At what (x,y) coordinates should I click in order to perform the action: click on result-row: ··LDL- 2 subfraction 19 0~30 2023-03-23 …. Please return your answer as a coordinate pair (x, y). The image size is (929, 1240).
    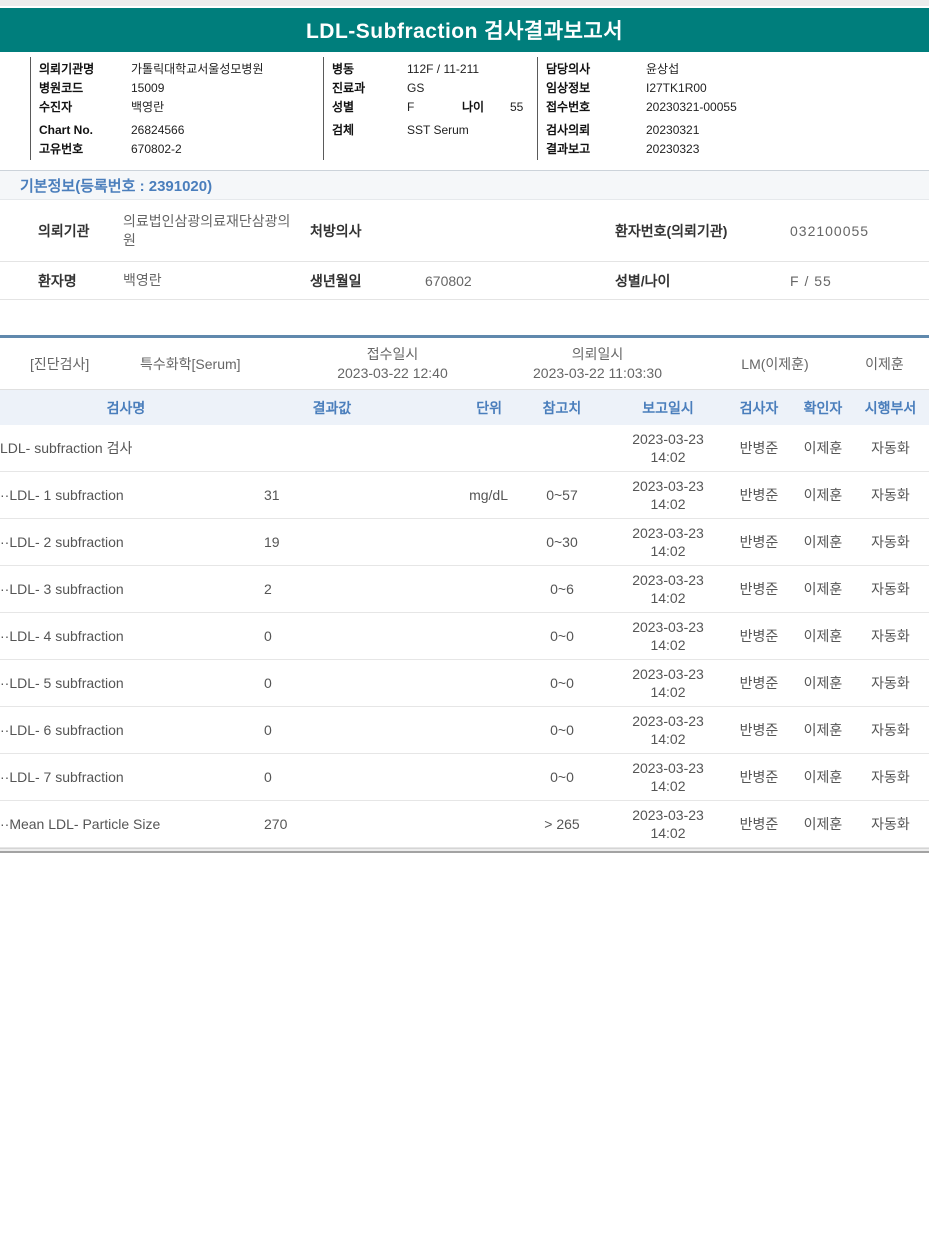
    Looking at the image, I should click on (464, 542).